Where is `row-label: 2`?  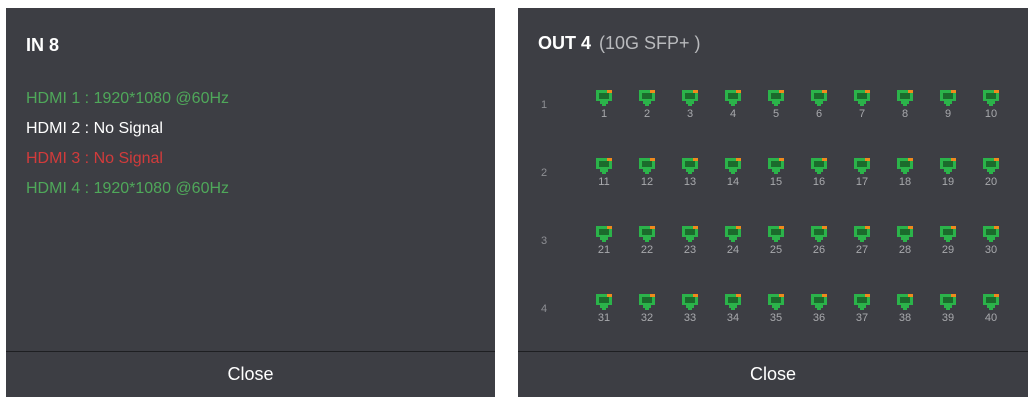 row-label: 2 is located at coordinates (544, 173).